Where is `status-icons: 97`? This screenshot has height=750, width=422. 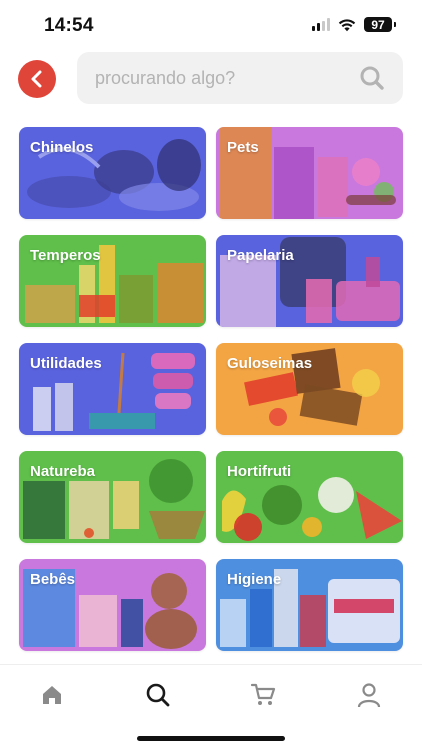 status-icons: 97 is located at coordinates (354, 24).